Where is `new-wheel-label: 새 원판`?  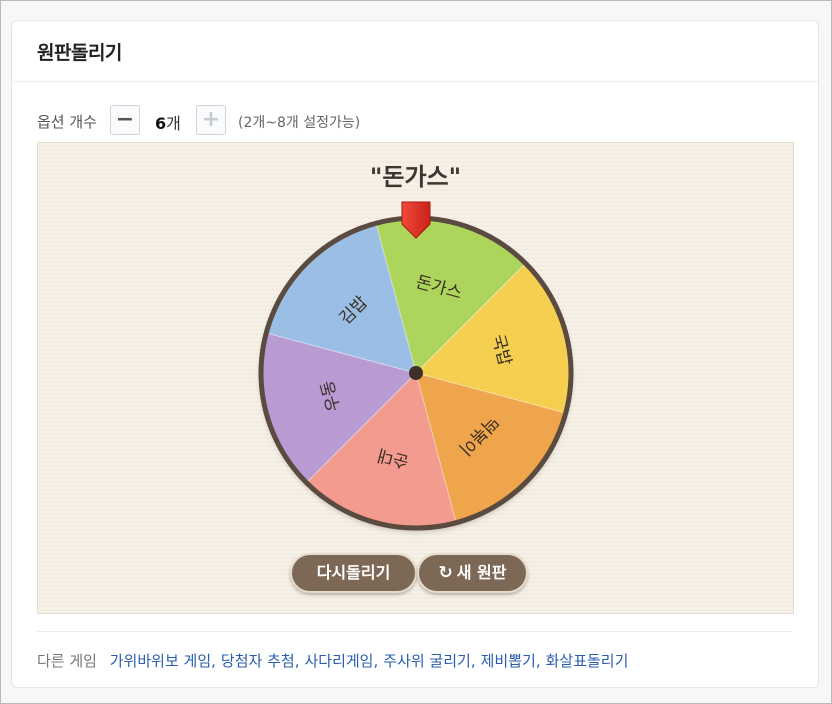 new-wheel-label: 새 원판 is located at coordinates (481, 572).